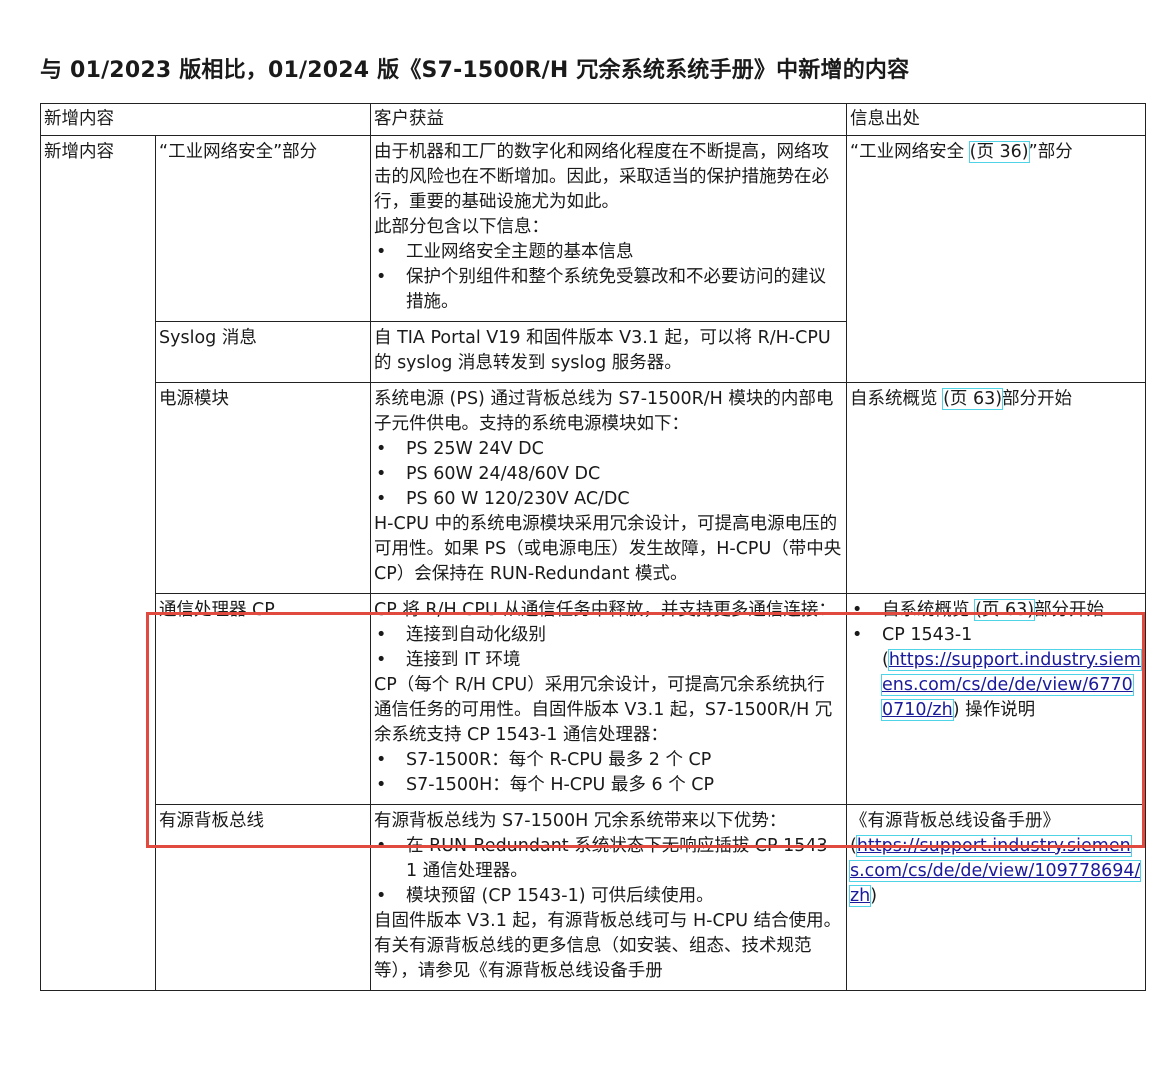 The image size is (1170, 1083). Describe the element at coordinates (605, 610) in the screenshot. I see `benefit-text: CP 将 R/H CPU 从通信任务中释放，并支持更多通信连接：` at that location.